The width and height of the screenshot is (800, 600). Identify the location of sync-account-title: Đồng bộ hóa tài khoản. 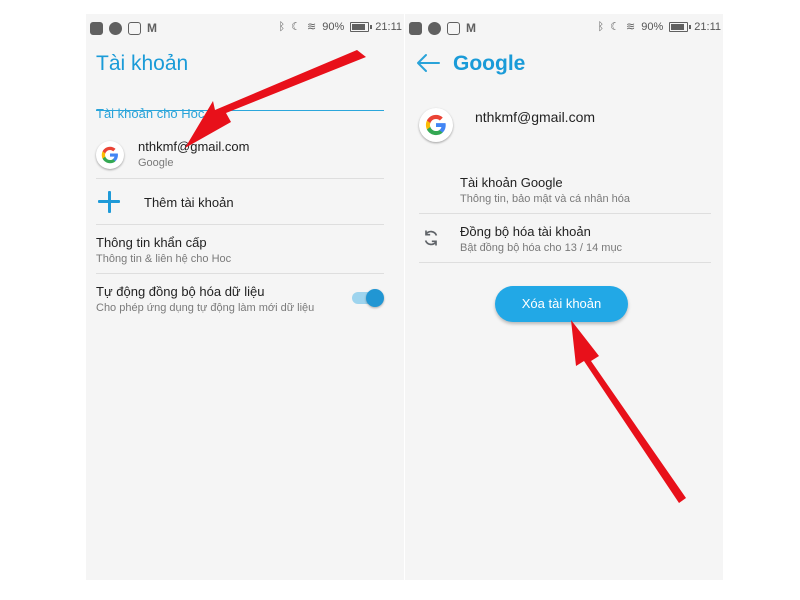
(525, 231).